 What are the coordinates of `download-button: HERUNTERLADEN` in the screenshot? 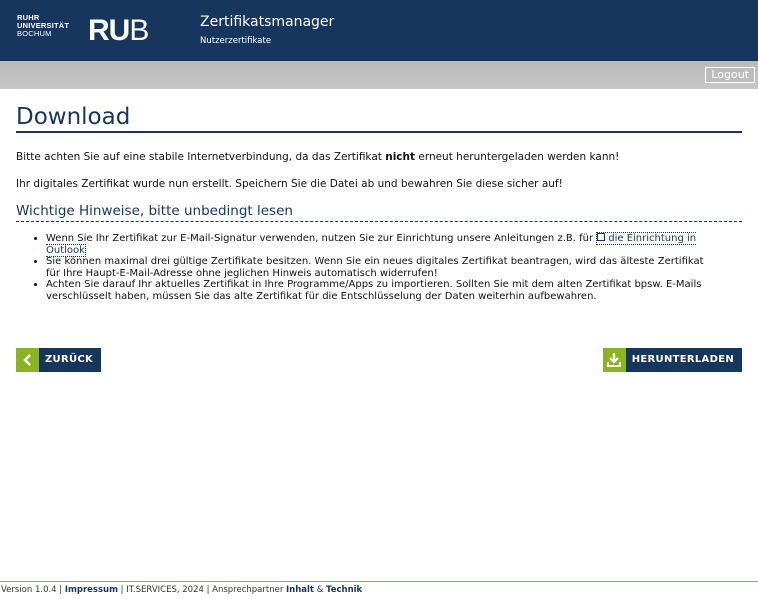 It's located at (672, 360).